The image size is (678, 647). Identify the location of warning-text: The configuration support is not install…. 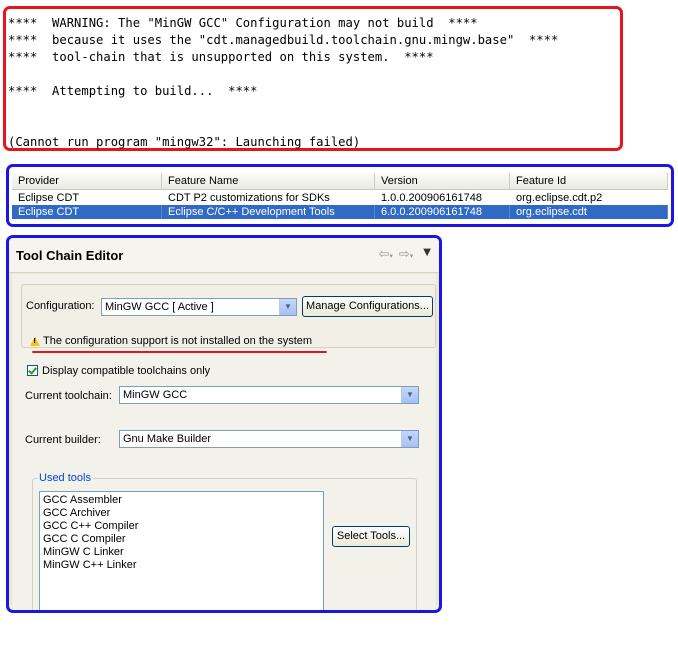
(178, 341).